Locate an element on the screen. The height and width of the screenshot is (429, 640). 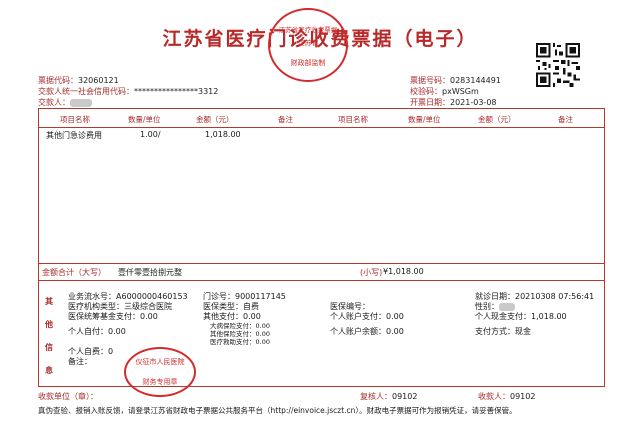
total-upper-value: 壹仟零壹拾捌元整 is located at coordinates (150, 272).